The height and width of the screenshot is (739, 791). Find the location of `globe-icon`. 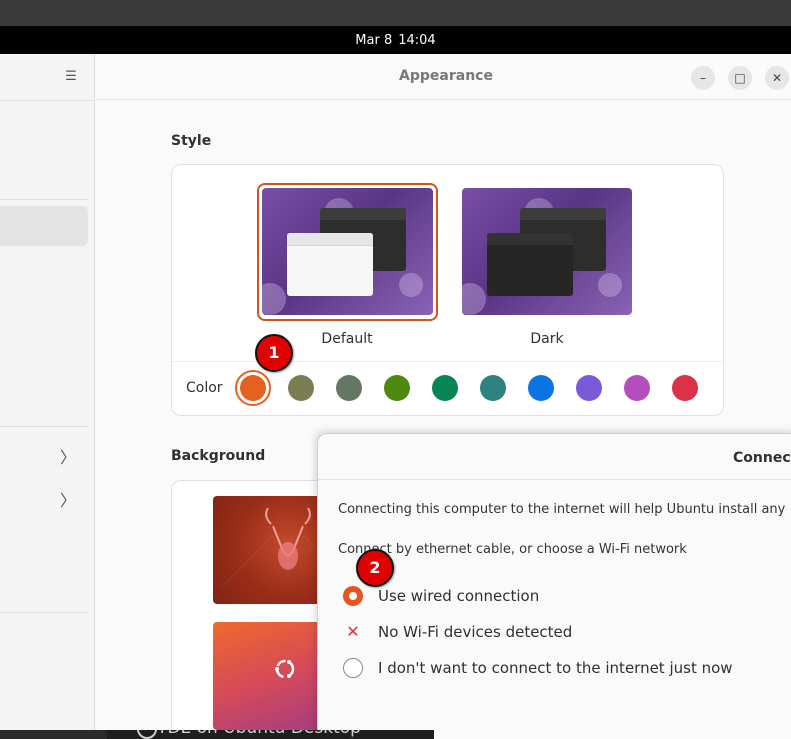

globe-icon is located at coordinates (147, 734).